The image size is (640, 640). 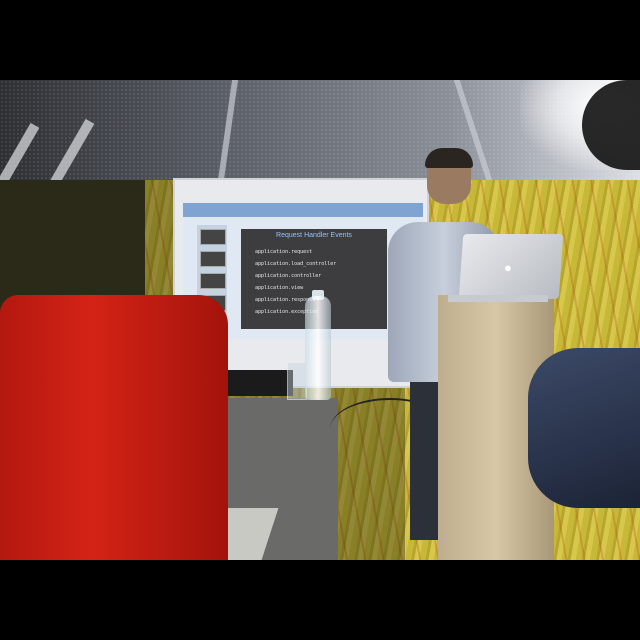 I want to click on glass, so click(x=297, y=381).